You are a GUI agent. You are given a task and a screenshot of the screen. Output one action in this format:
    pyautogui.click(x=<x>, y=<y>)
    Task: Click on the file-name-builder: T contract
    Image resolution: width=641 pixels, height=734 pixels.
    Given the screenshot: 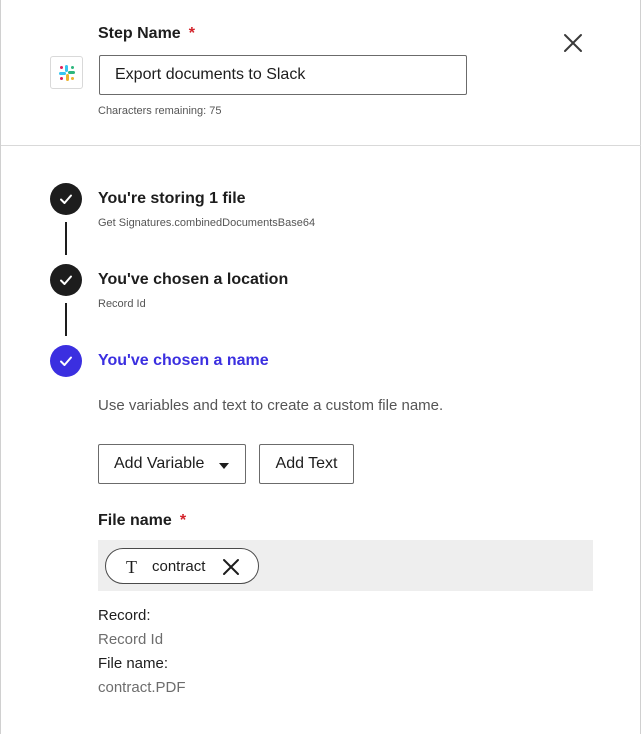 What is the action you would take?
    pyautogui.click(x=345, y=565)
    